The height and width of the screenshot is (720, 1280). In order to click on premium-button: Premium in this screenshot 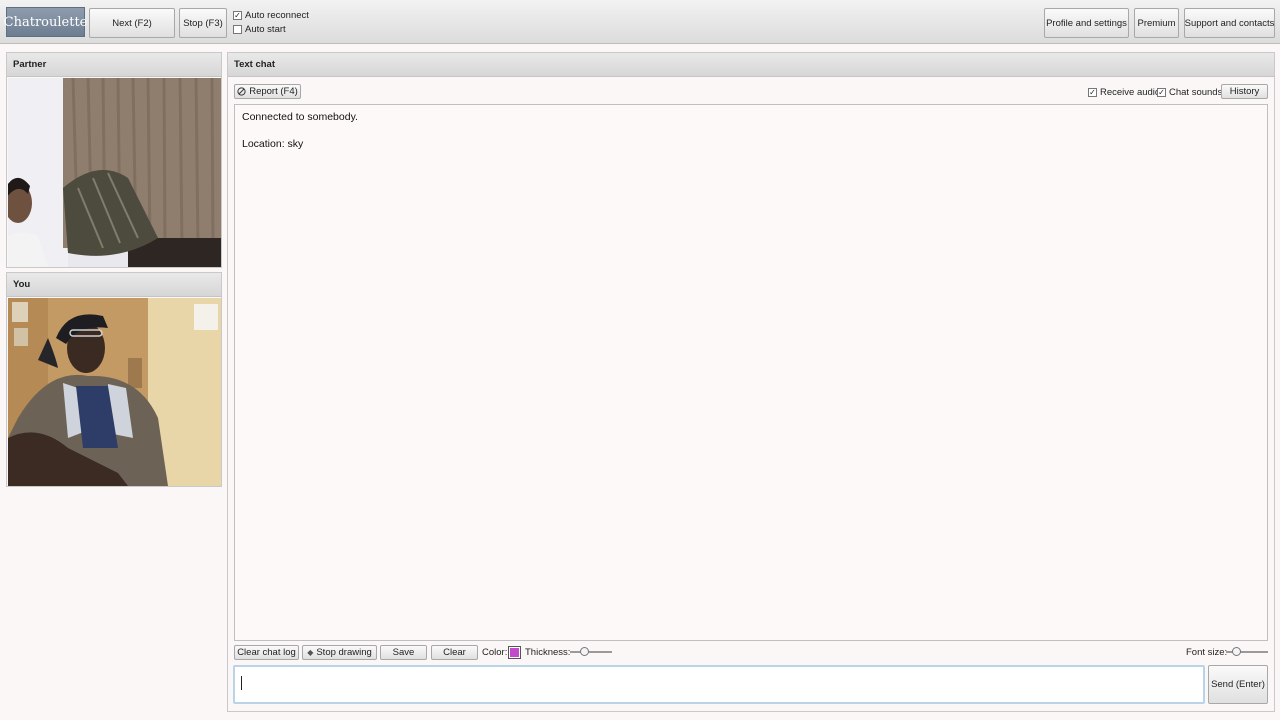, I will do `click(1156, 23)`.